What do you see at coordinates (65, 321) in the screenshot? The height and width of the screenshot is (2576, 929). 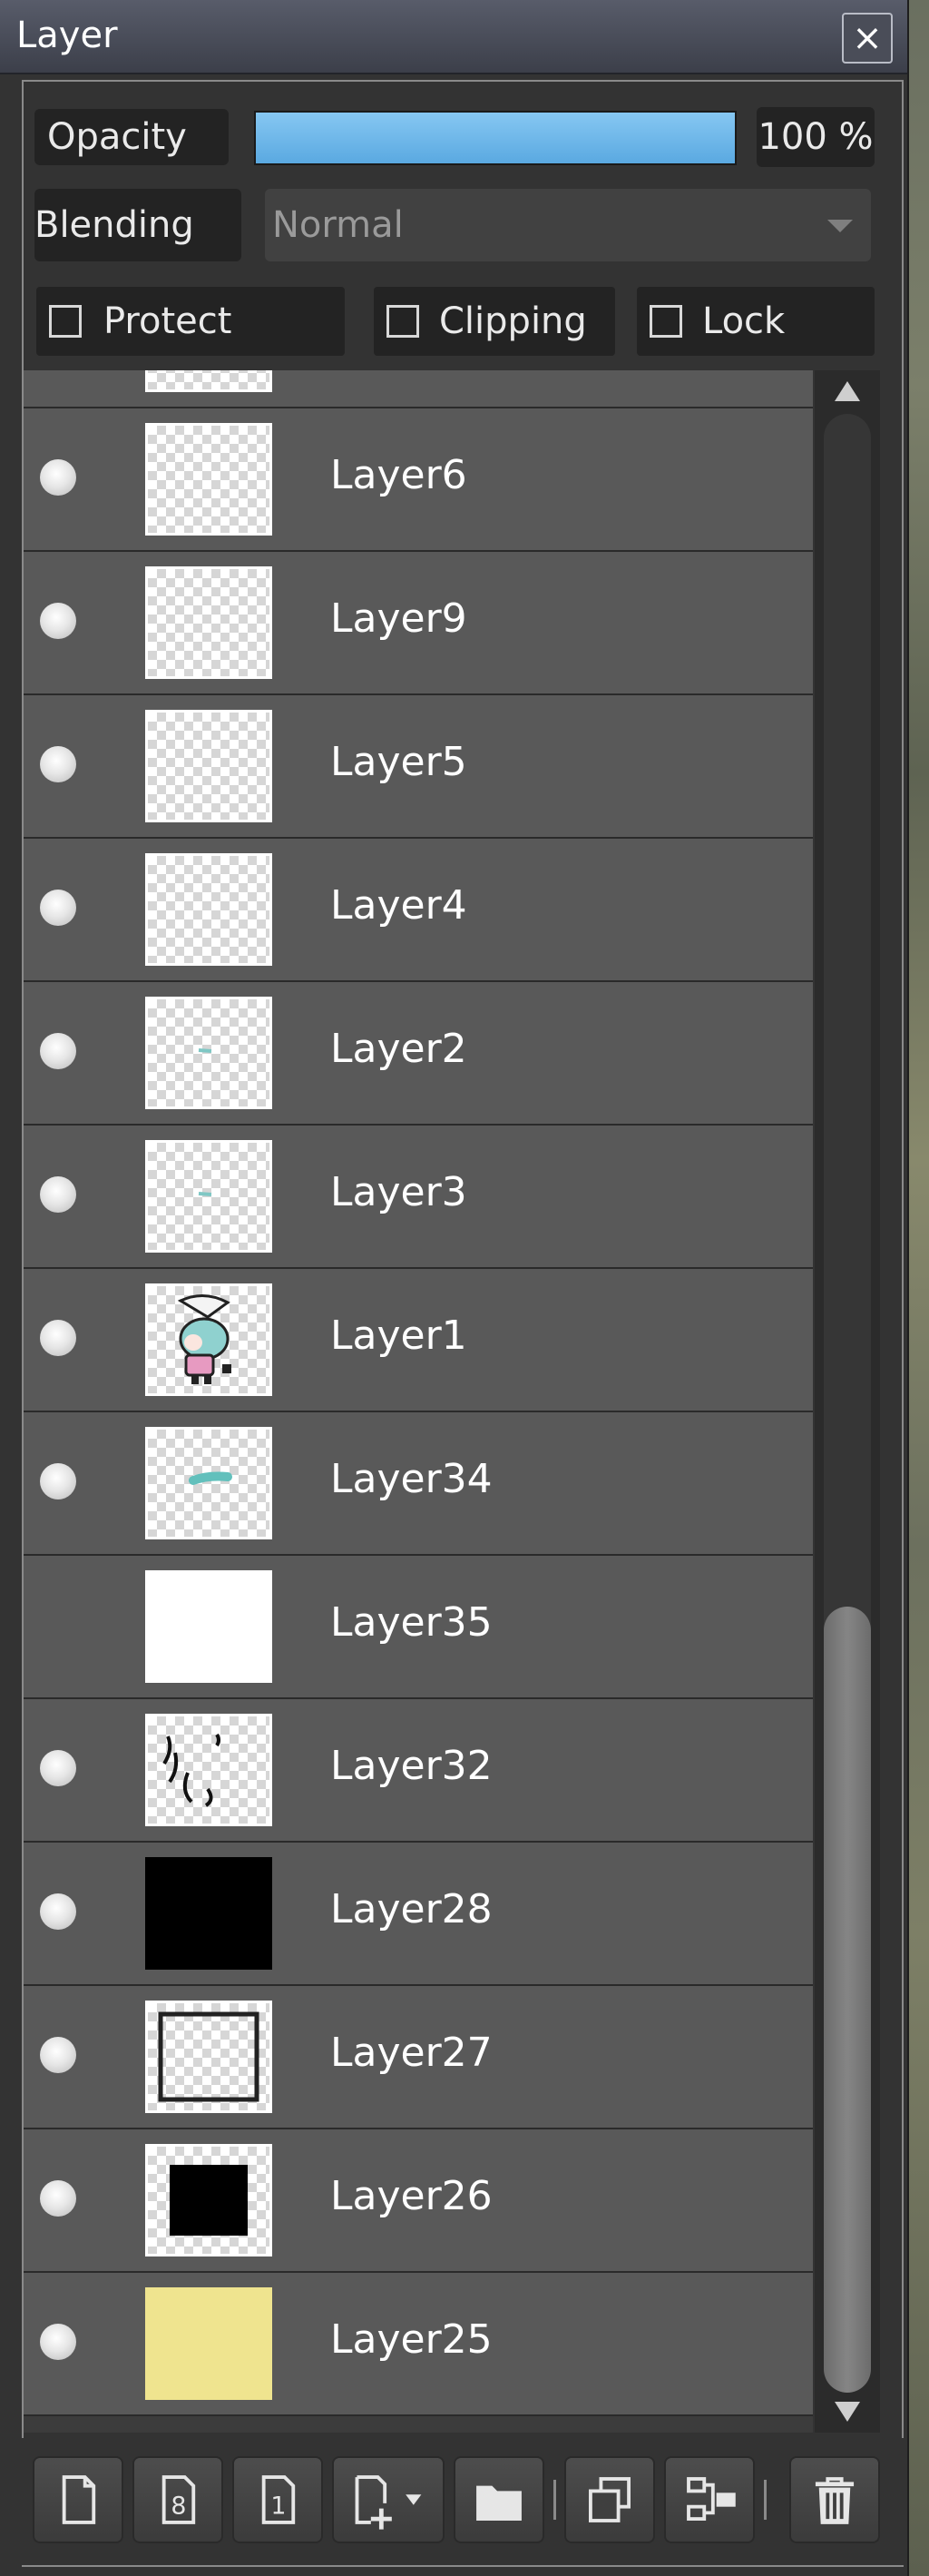 I see `protect-alpha-checkbox` at bounding box center [65, 321].